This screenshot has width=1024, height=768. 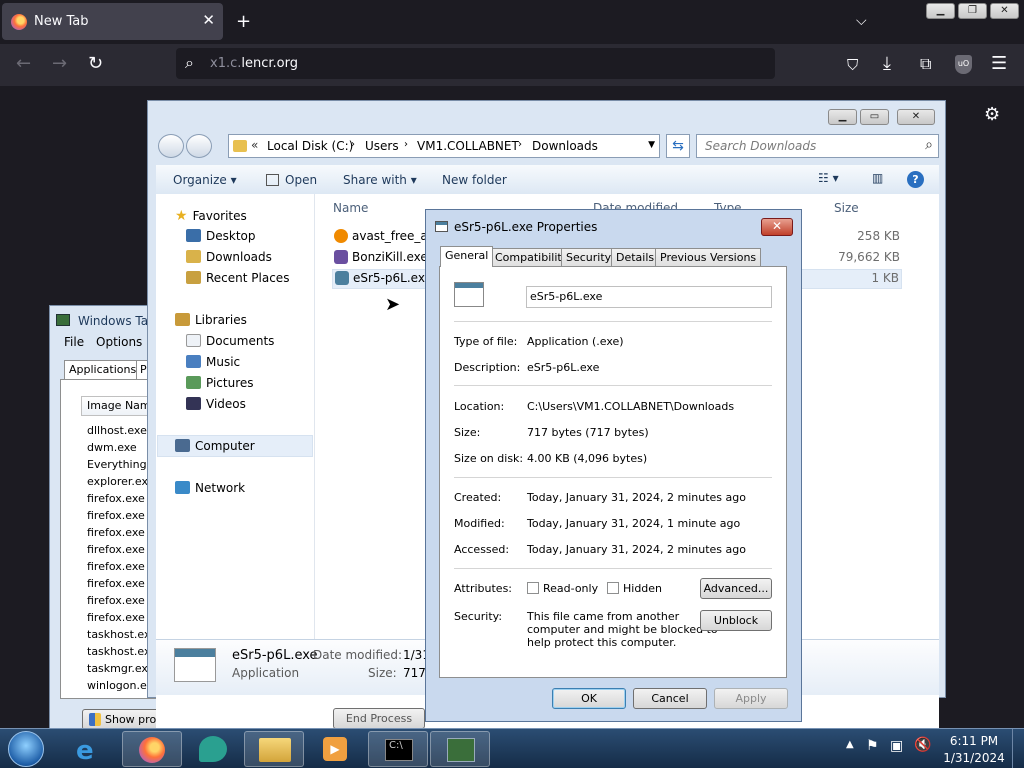 What do you see at coordinates (974, 741) in the screenshot?
I see `clock-time: 6:11 PM` at bounding box center [974, 741].